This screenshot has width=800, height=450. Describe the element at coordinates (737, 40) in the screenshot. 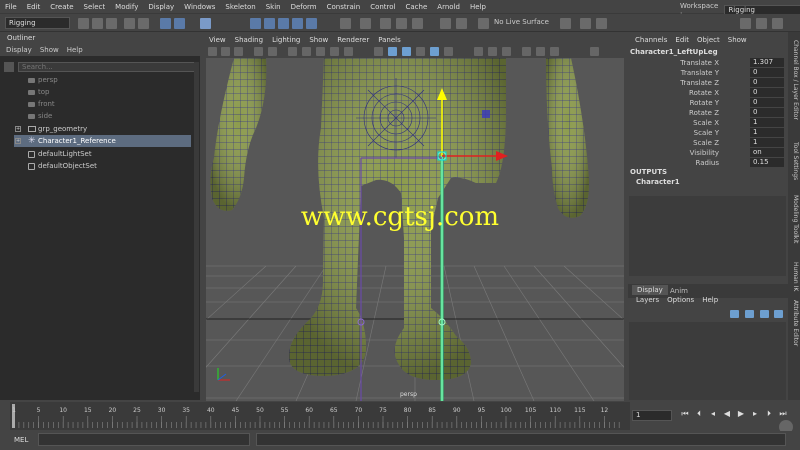

I see `channel-menu-show: Show` at that location.